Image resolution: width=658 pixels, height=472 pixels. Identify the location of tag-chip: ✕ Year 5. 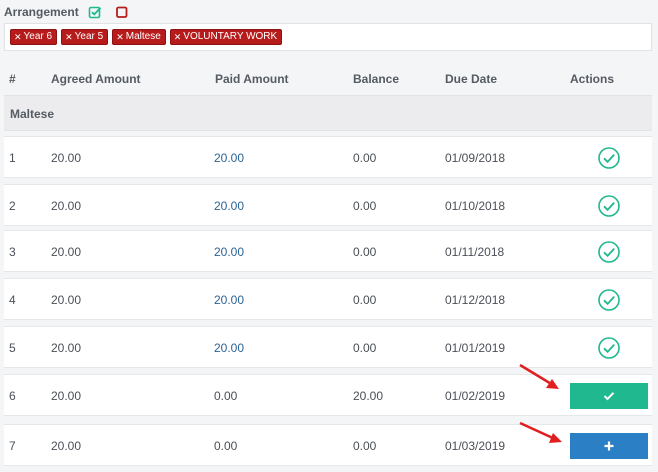
(85, 37).